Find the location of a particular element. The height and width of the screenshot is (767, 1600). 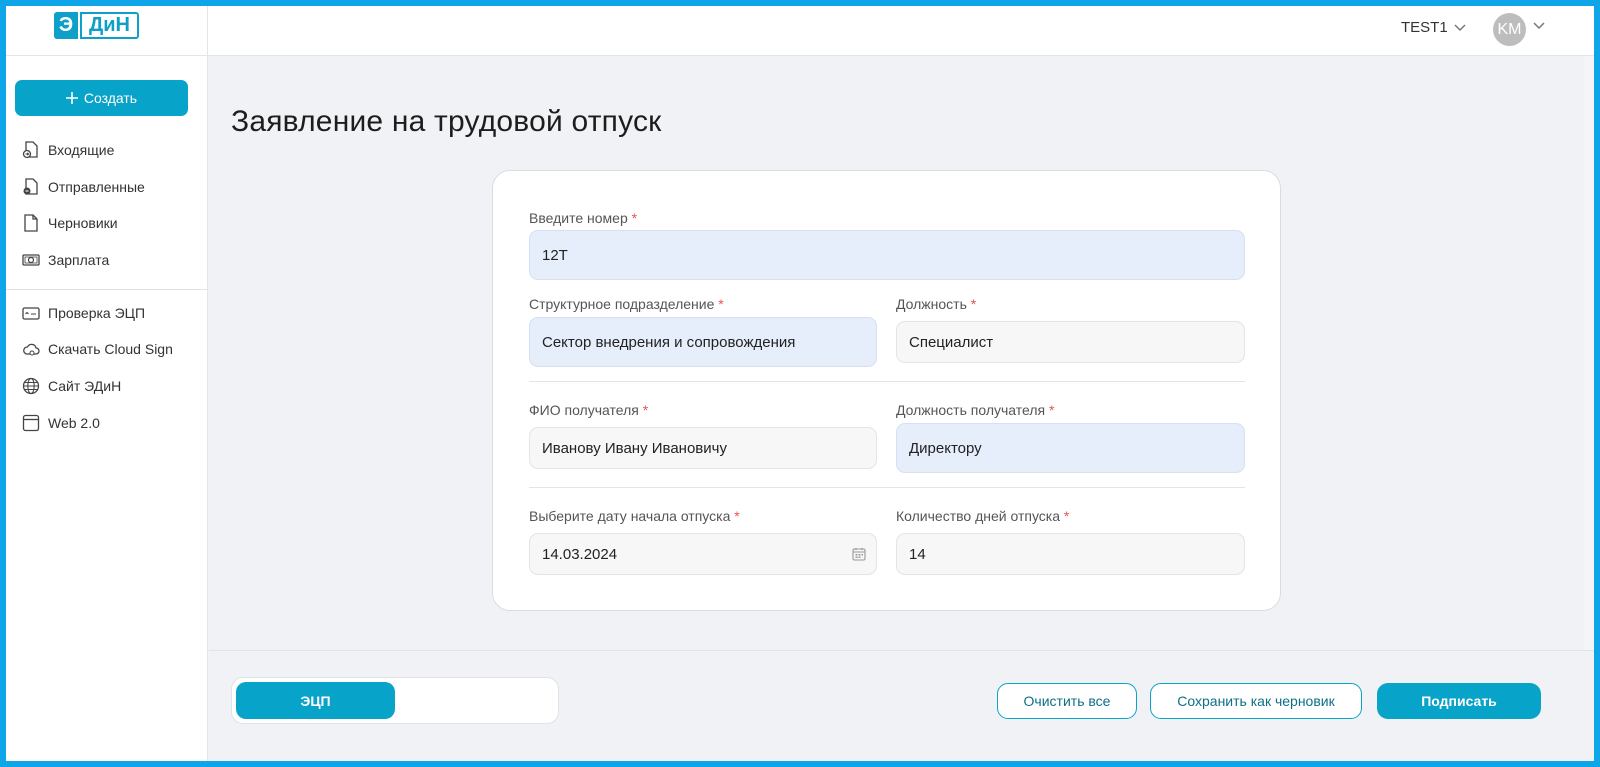

sidebar-divider is located at coordinates (107, 289).